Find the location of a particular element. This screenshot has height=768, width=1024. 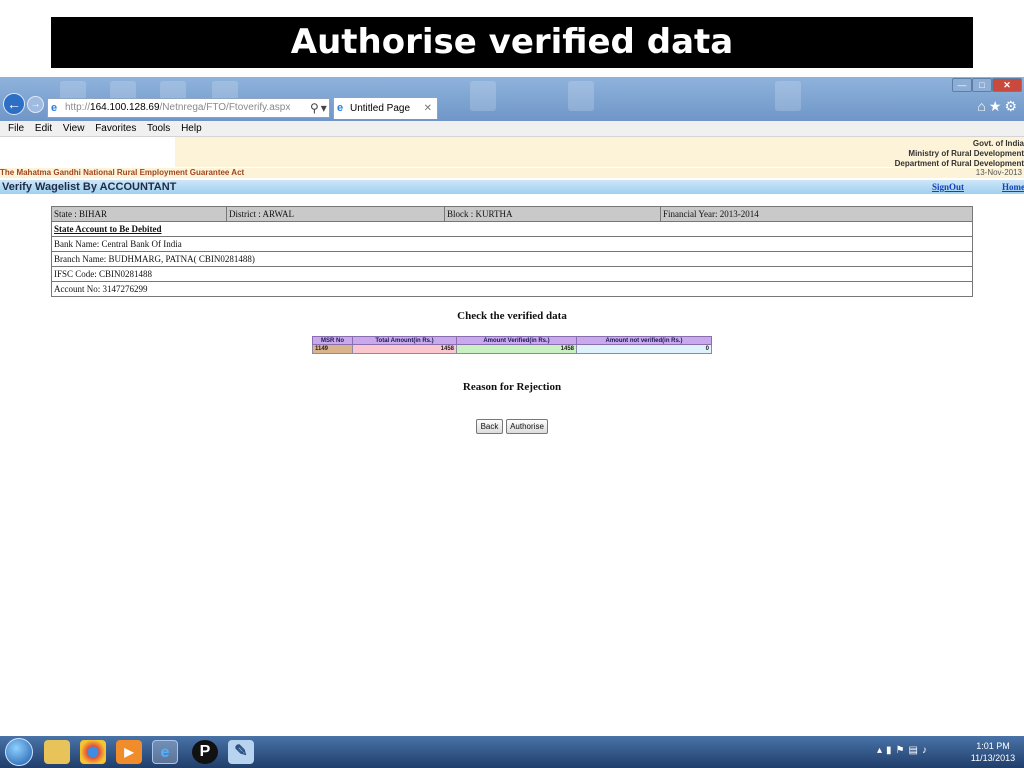

check-verified-title: Check the verified data is located at coordinates (512, 316).